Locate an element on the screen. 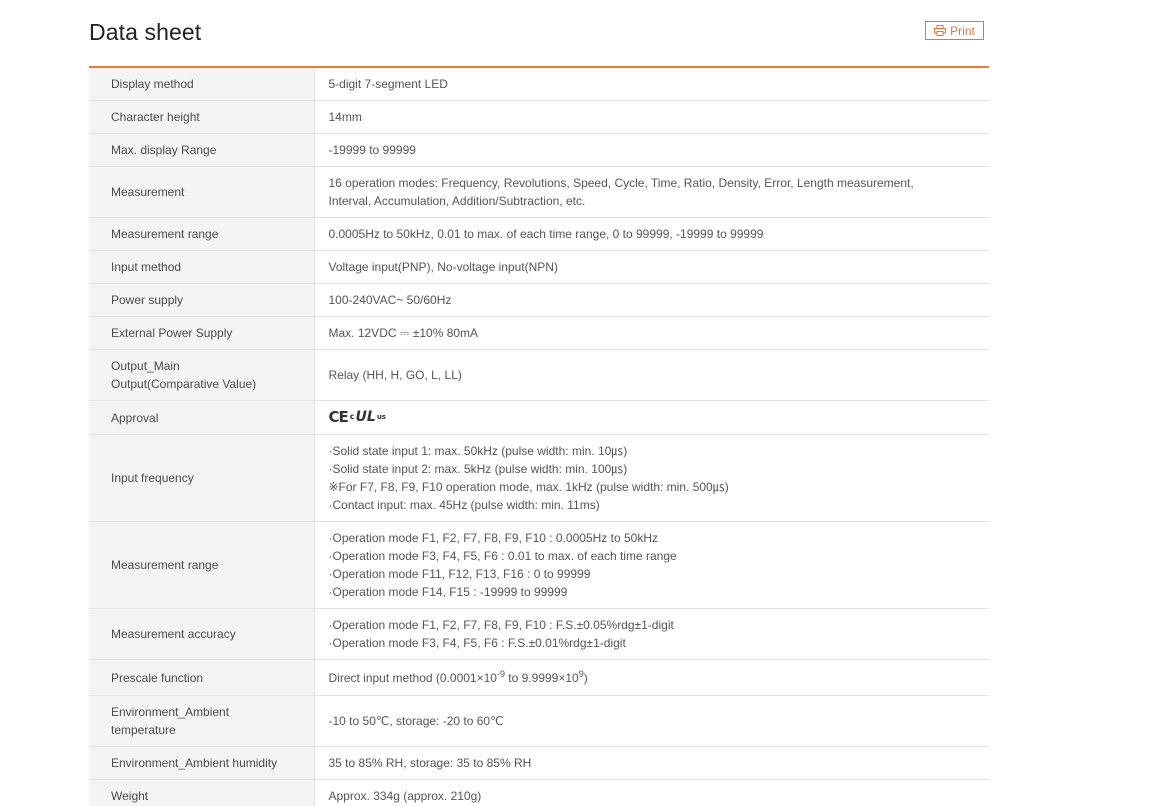 The height and width of the screenshot is (806, 1150). spec-label-text: Measurement is located at coordinates (148, 192).